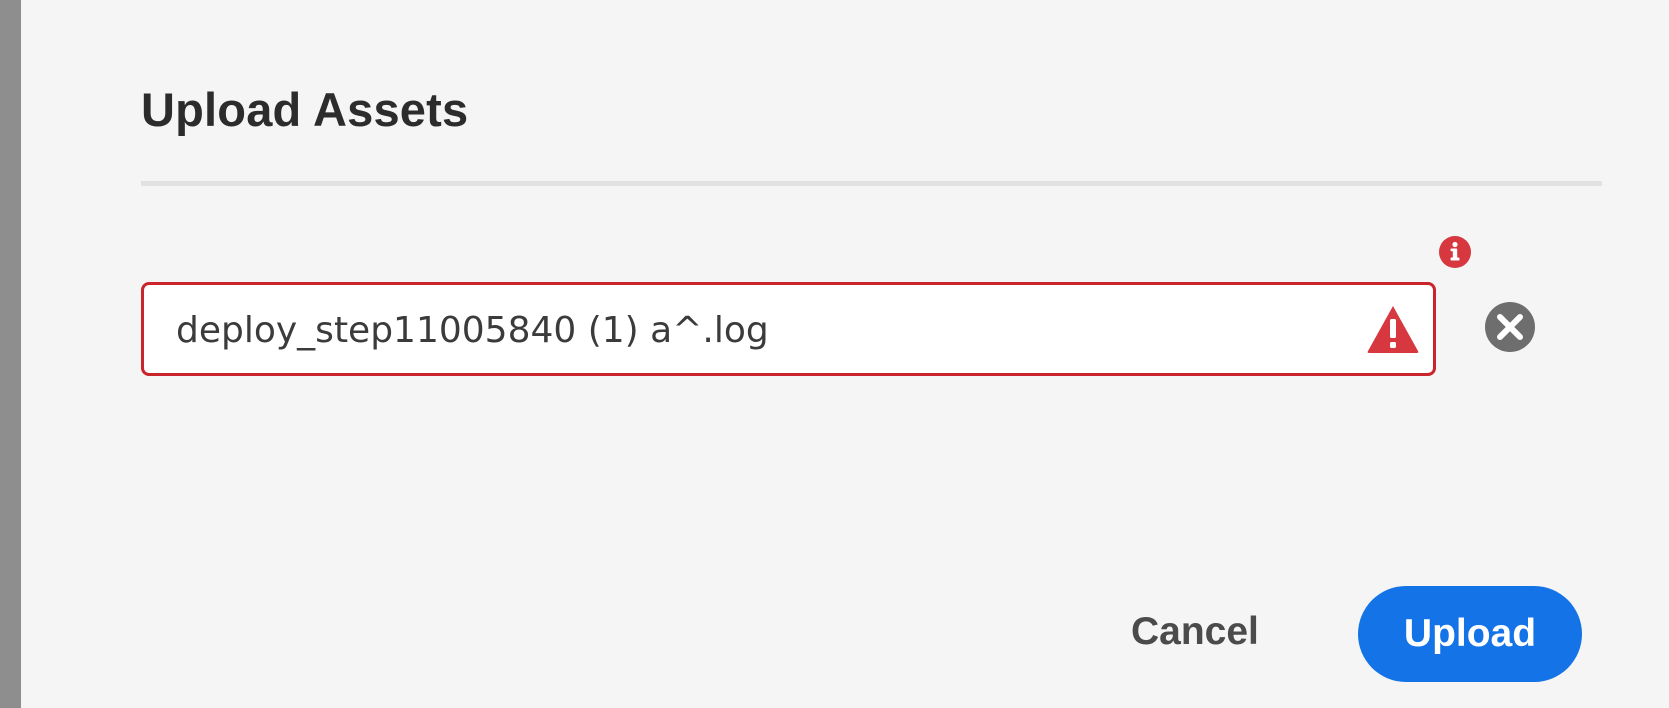  I want to click on title-divider, so click(871, 183).